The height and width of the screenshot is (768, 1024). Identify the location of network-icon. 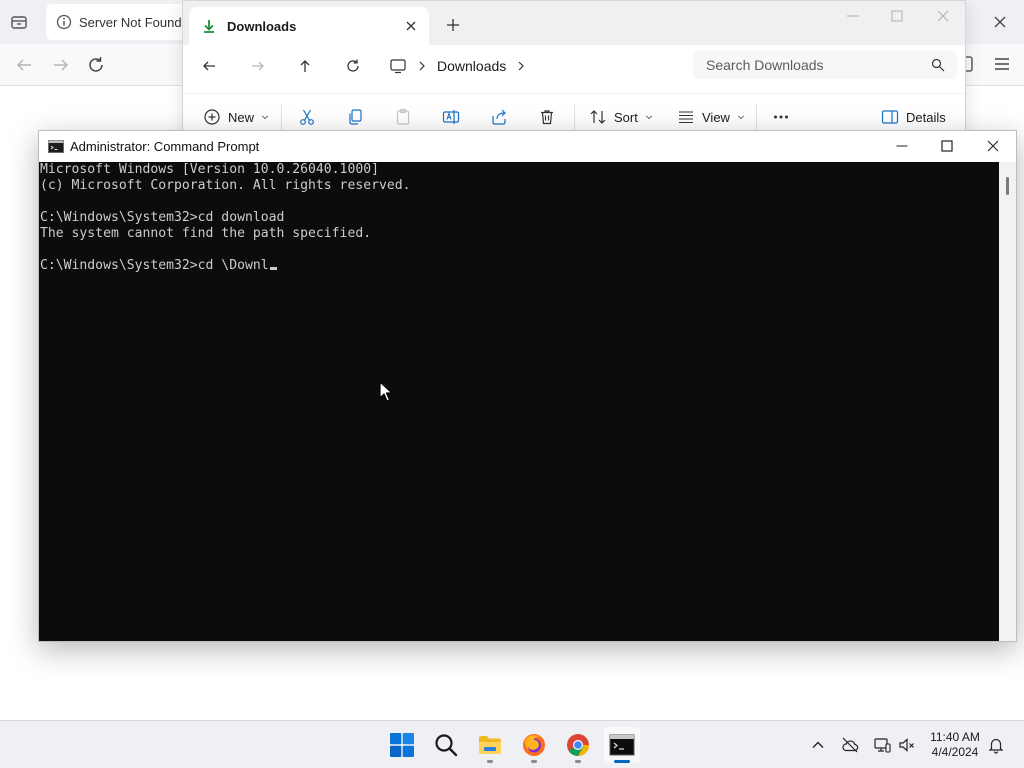
(882, 745).